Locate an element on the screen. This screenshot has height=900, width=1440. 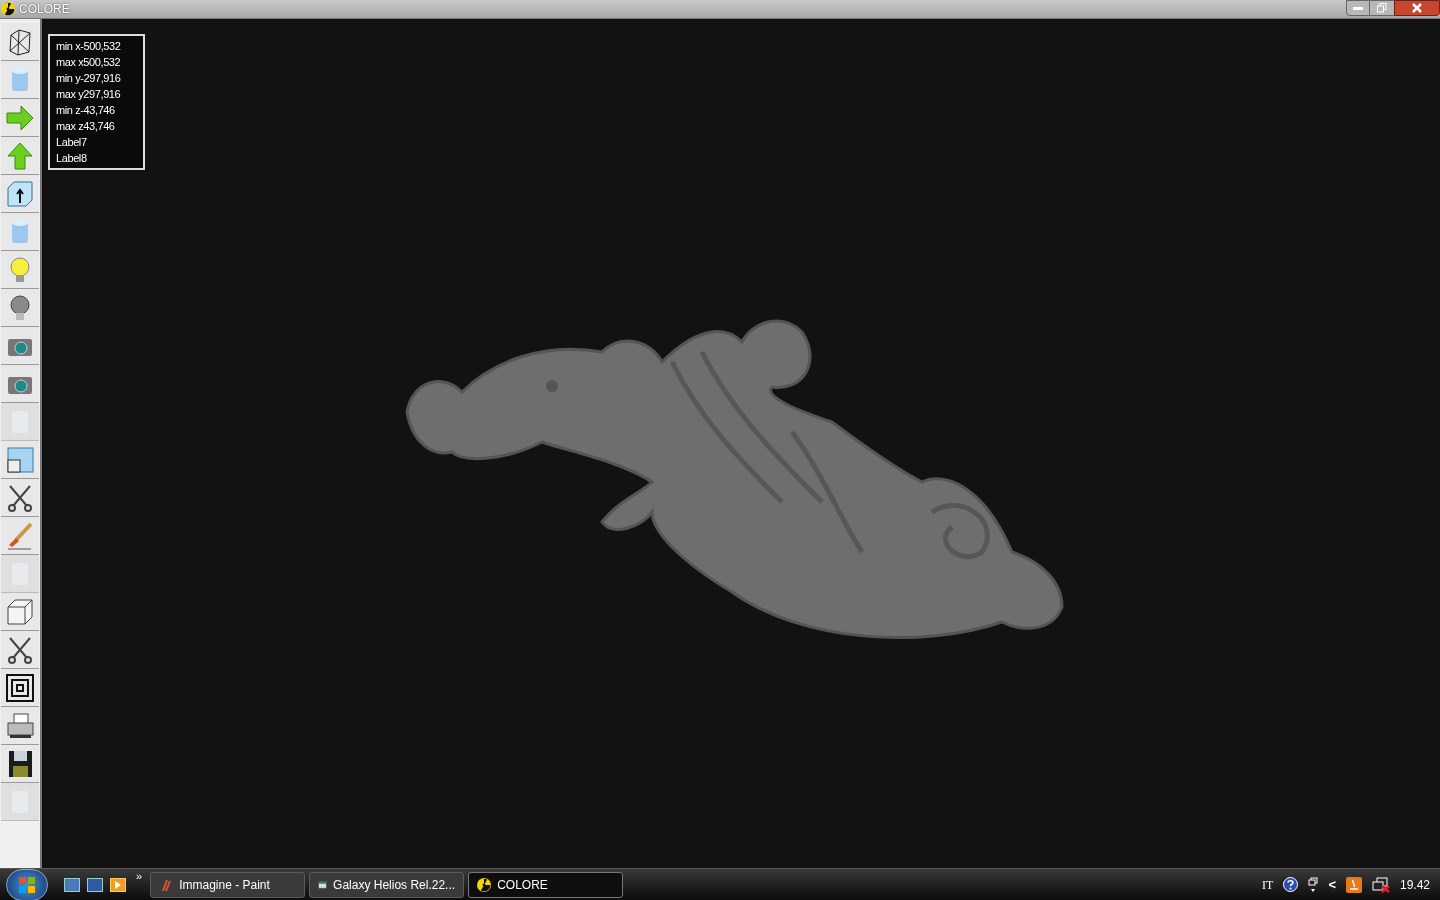
switch-windows-button is located at coordinates (95, 884).